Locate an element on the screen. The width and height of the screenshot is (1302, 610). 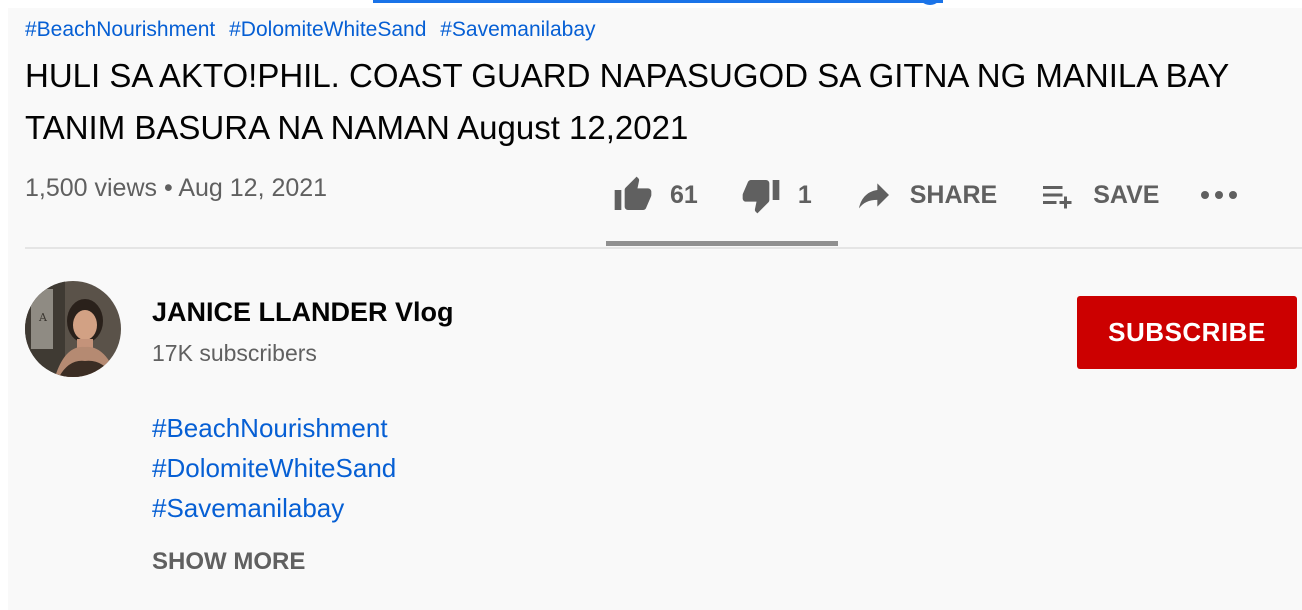
svg-text: A is located at coordinates (43, 317).